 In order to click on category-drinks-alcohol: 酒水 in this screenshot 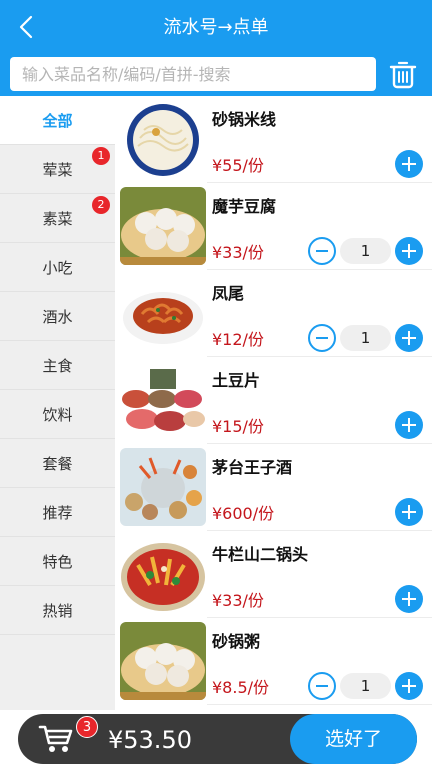, I will do `click(57, 316)`.